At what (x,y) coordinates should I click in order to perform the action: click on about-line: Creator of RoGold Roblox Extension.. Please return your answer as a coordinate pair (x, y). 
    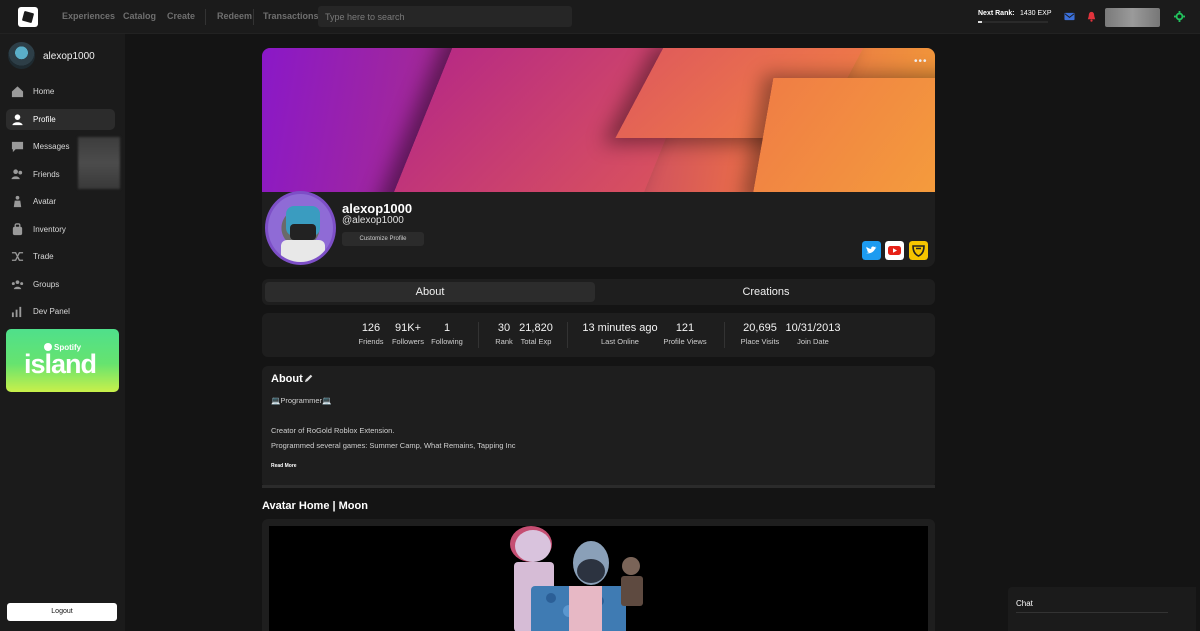
    Looking at the image, I should click on (333, 430).